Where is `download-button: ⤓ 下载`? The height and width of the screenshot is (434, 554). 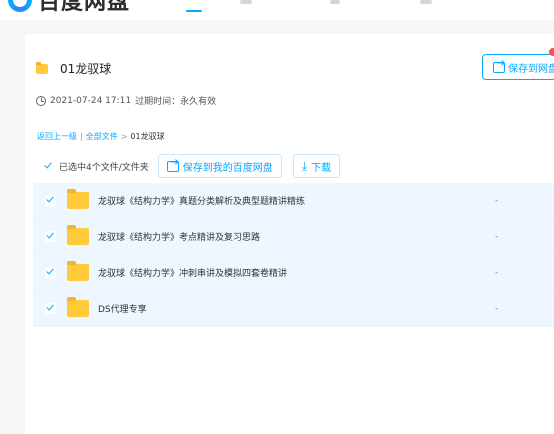 download-button: ⤓ 下载 is located at coordinates (316, 166).